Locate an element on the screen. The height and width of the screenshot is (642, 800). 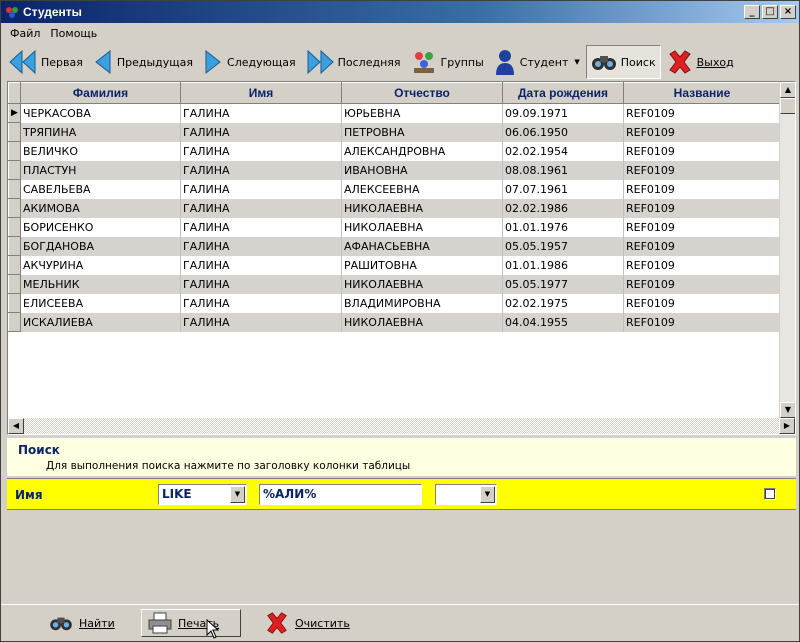
table-cell: АЛЕКСЕЕВНА is located at coordinates (422, 189).